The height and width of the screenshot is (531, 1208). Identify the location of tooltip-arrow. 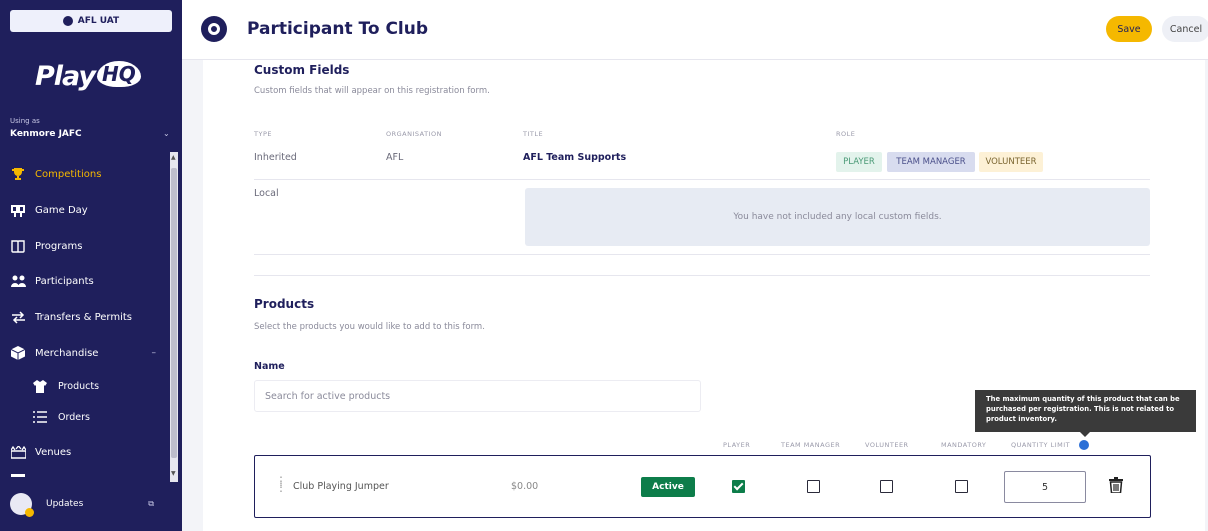
(1085, 434).